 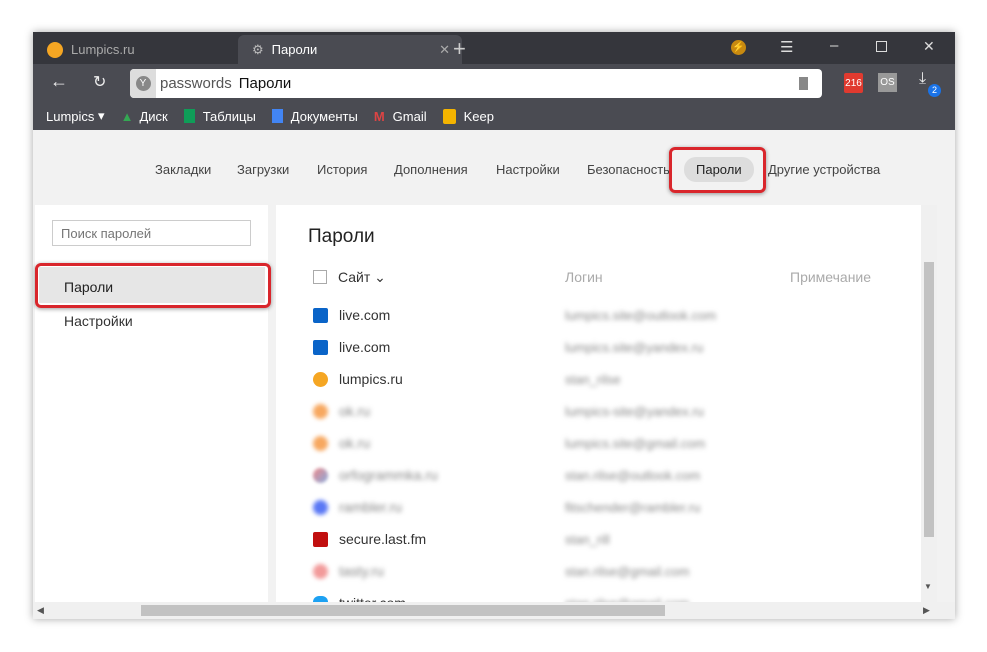 I want to click on login-column-header: Логин, so click(x=584, y=277).